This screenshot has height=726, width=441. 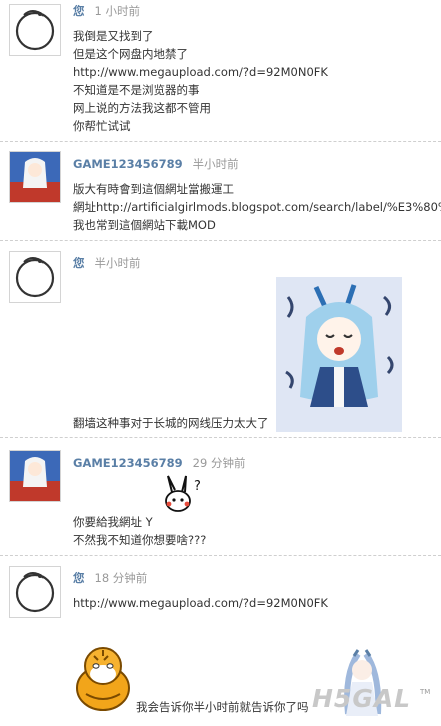 I want to click on watermark-logo: H5GAL, so click(x=361, y=698).